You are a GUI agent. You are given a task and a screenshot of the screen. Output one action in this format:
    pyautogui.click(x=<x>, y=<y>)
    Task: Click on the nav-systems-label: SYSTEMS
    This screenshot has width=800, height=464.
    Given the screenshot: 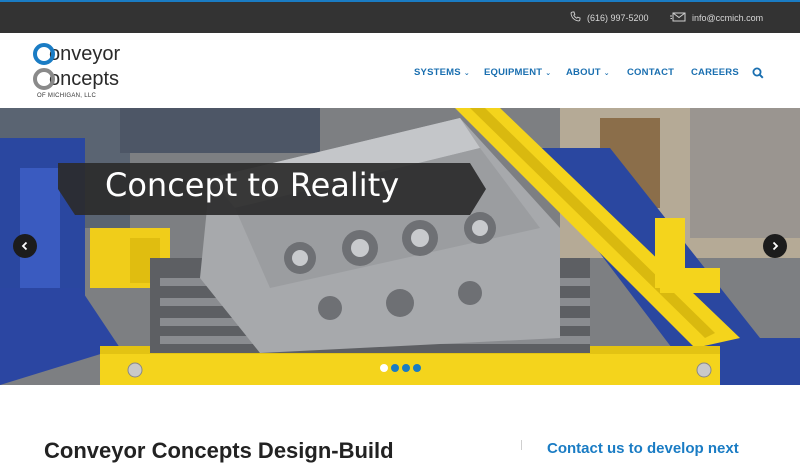 What is the action you would take?
    pyautogui.click(x=437, y=72)
    